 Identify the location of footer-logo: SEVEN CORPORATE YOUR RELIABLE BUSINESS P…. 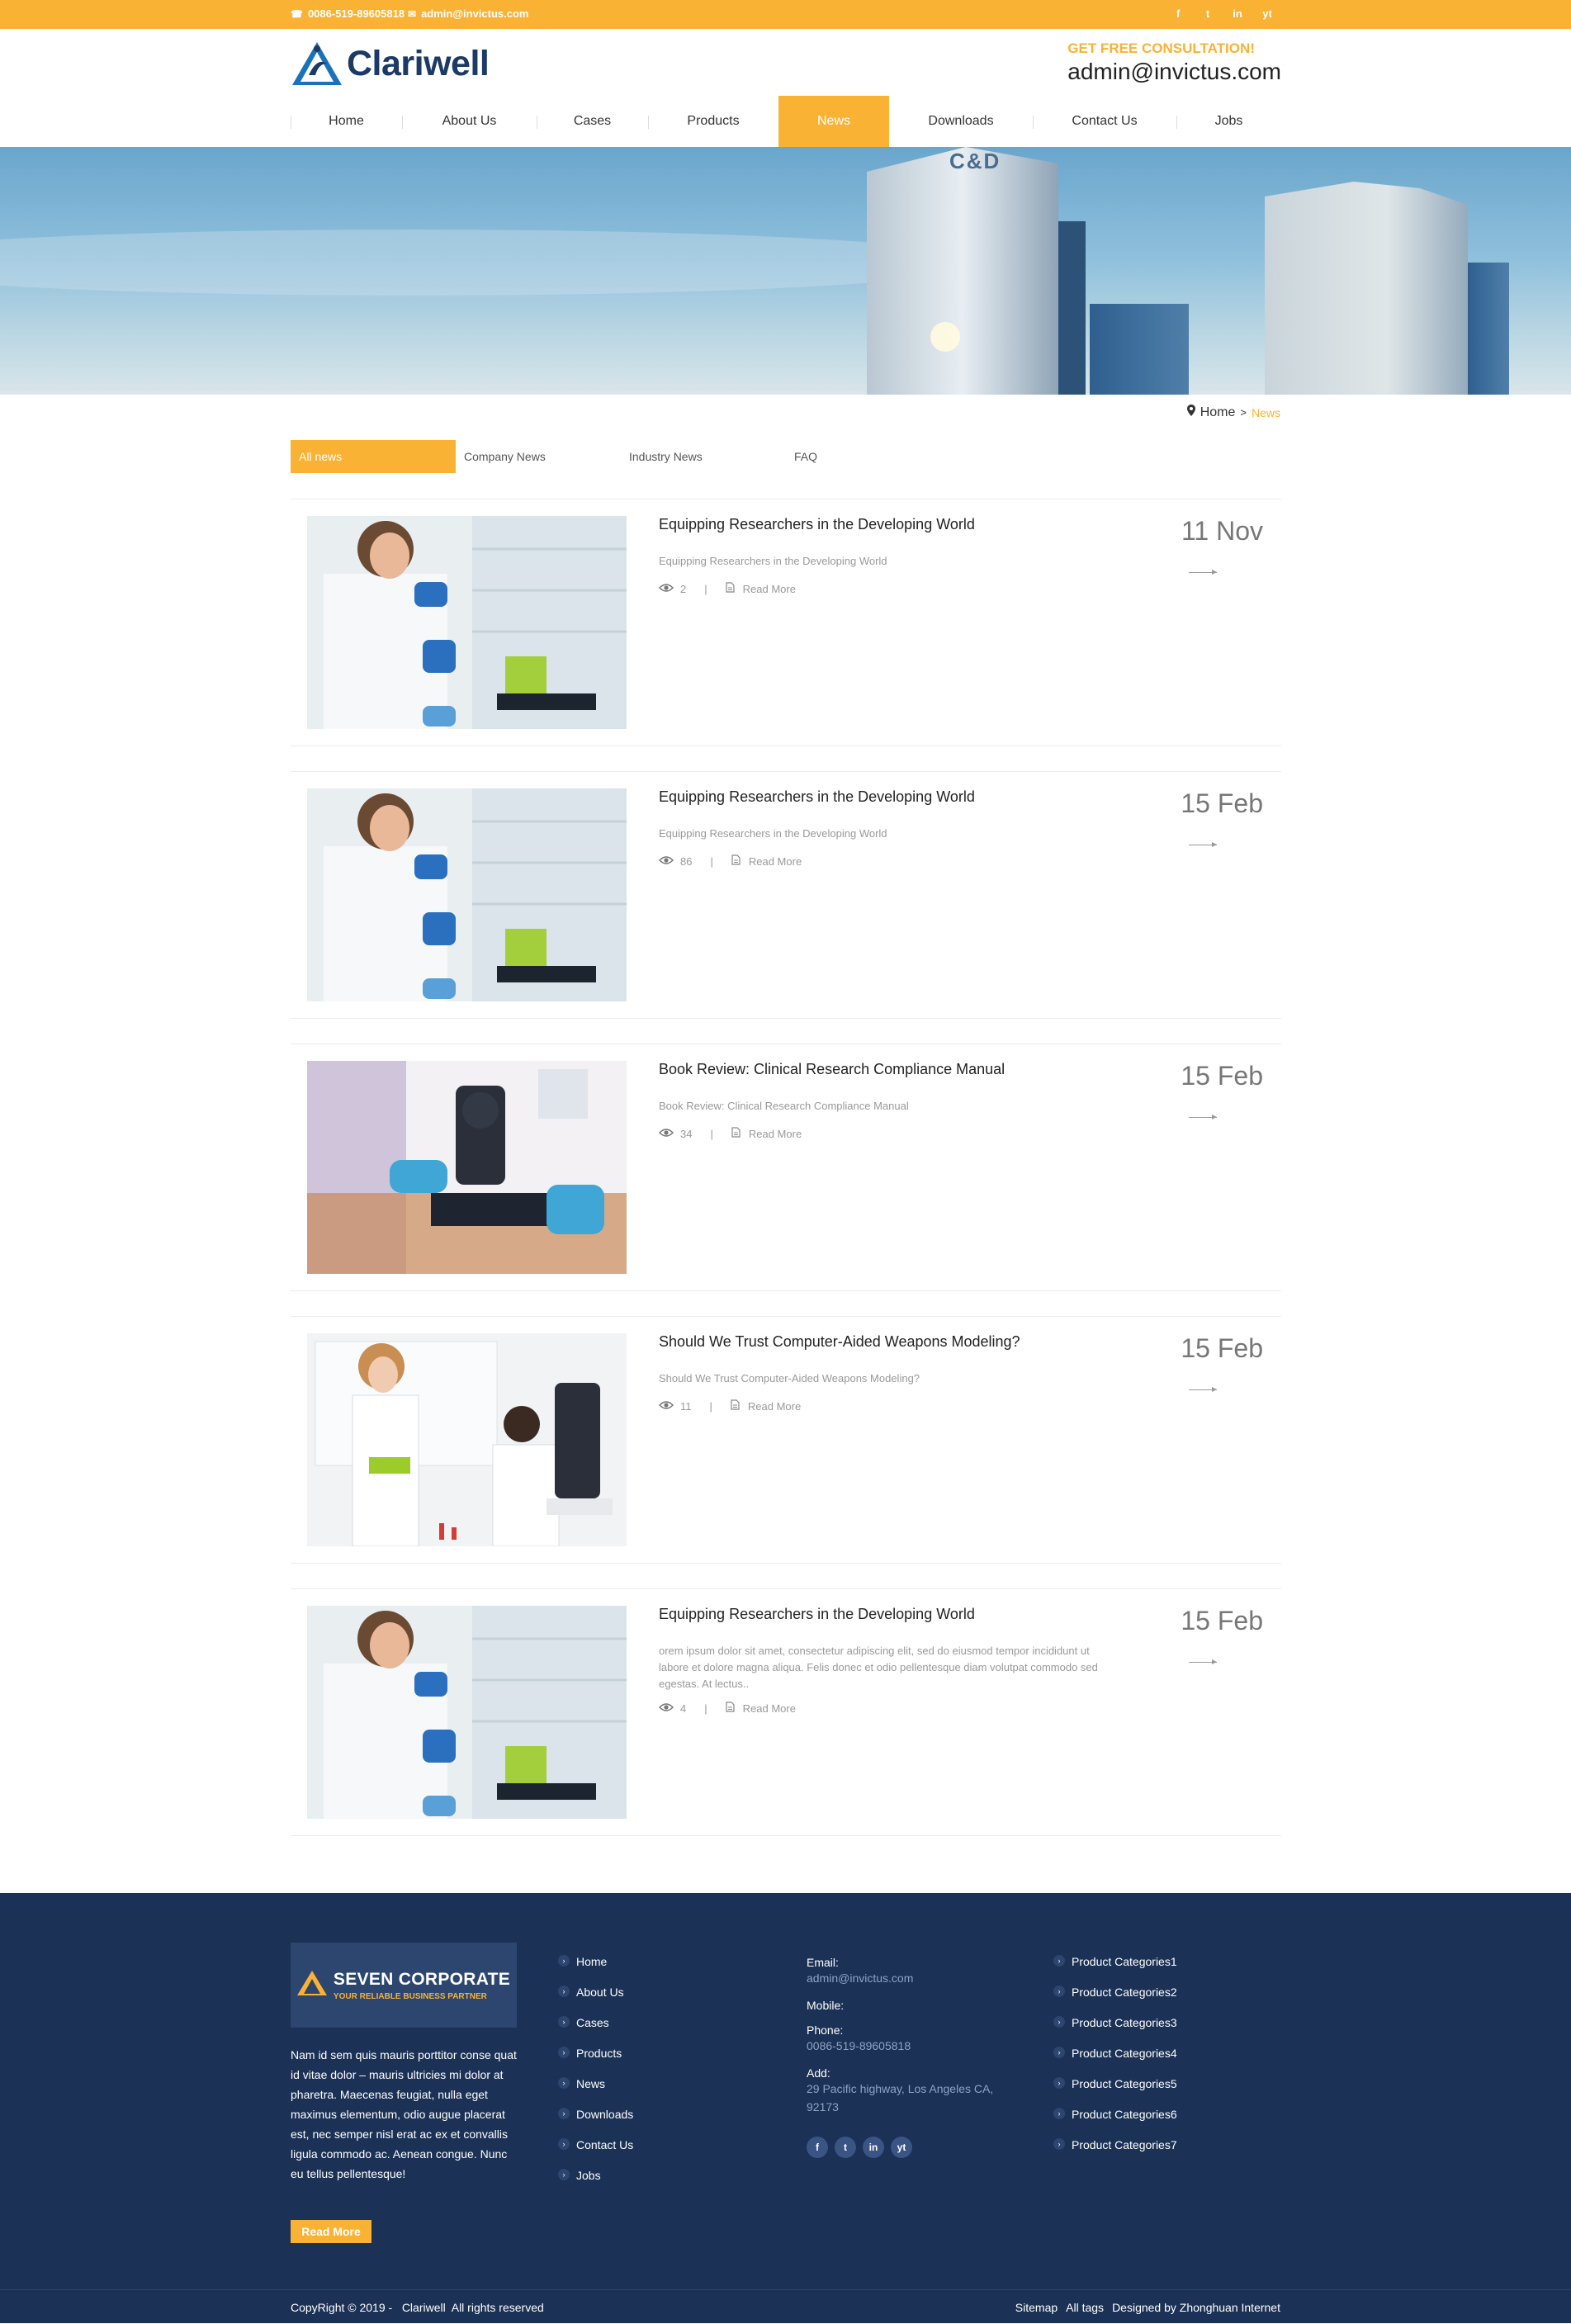
(404, 1986).